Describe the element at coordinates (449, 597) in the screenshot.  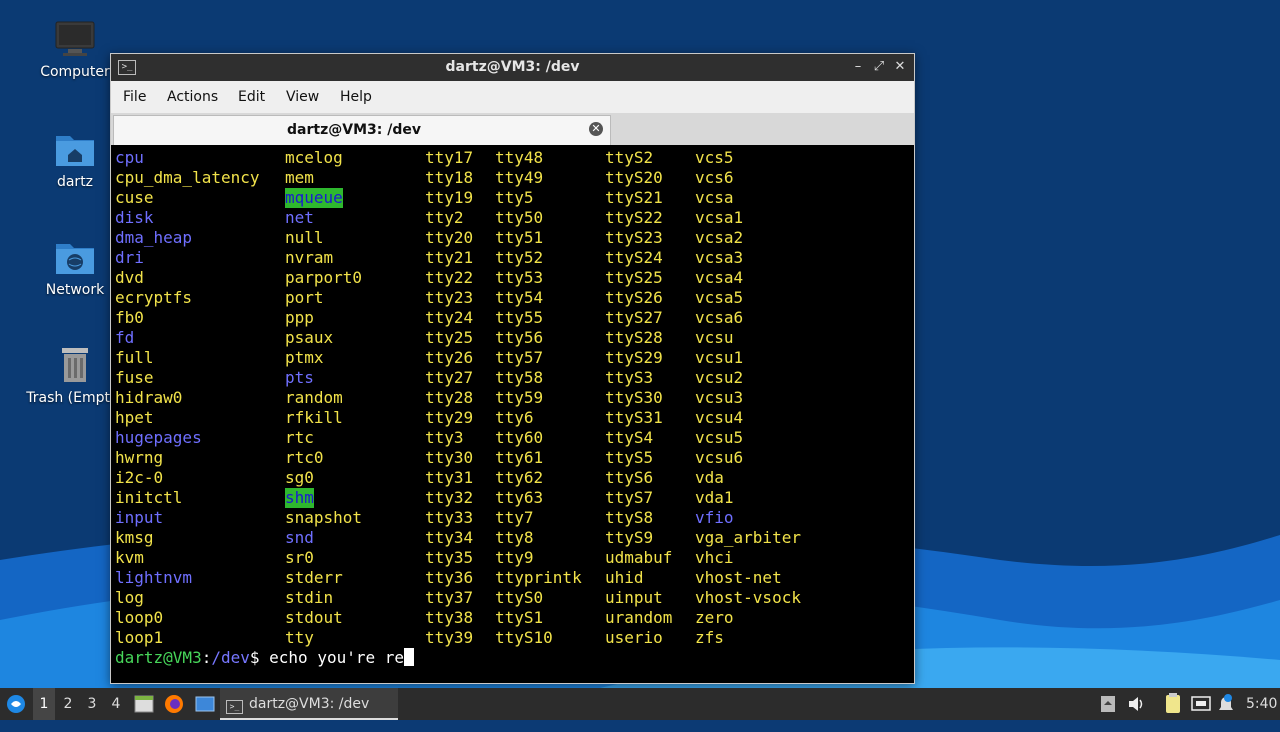
I see `ls-entry: tty37` at that location.